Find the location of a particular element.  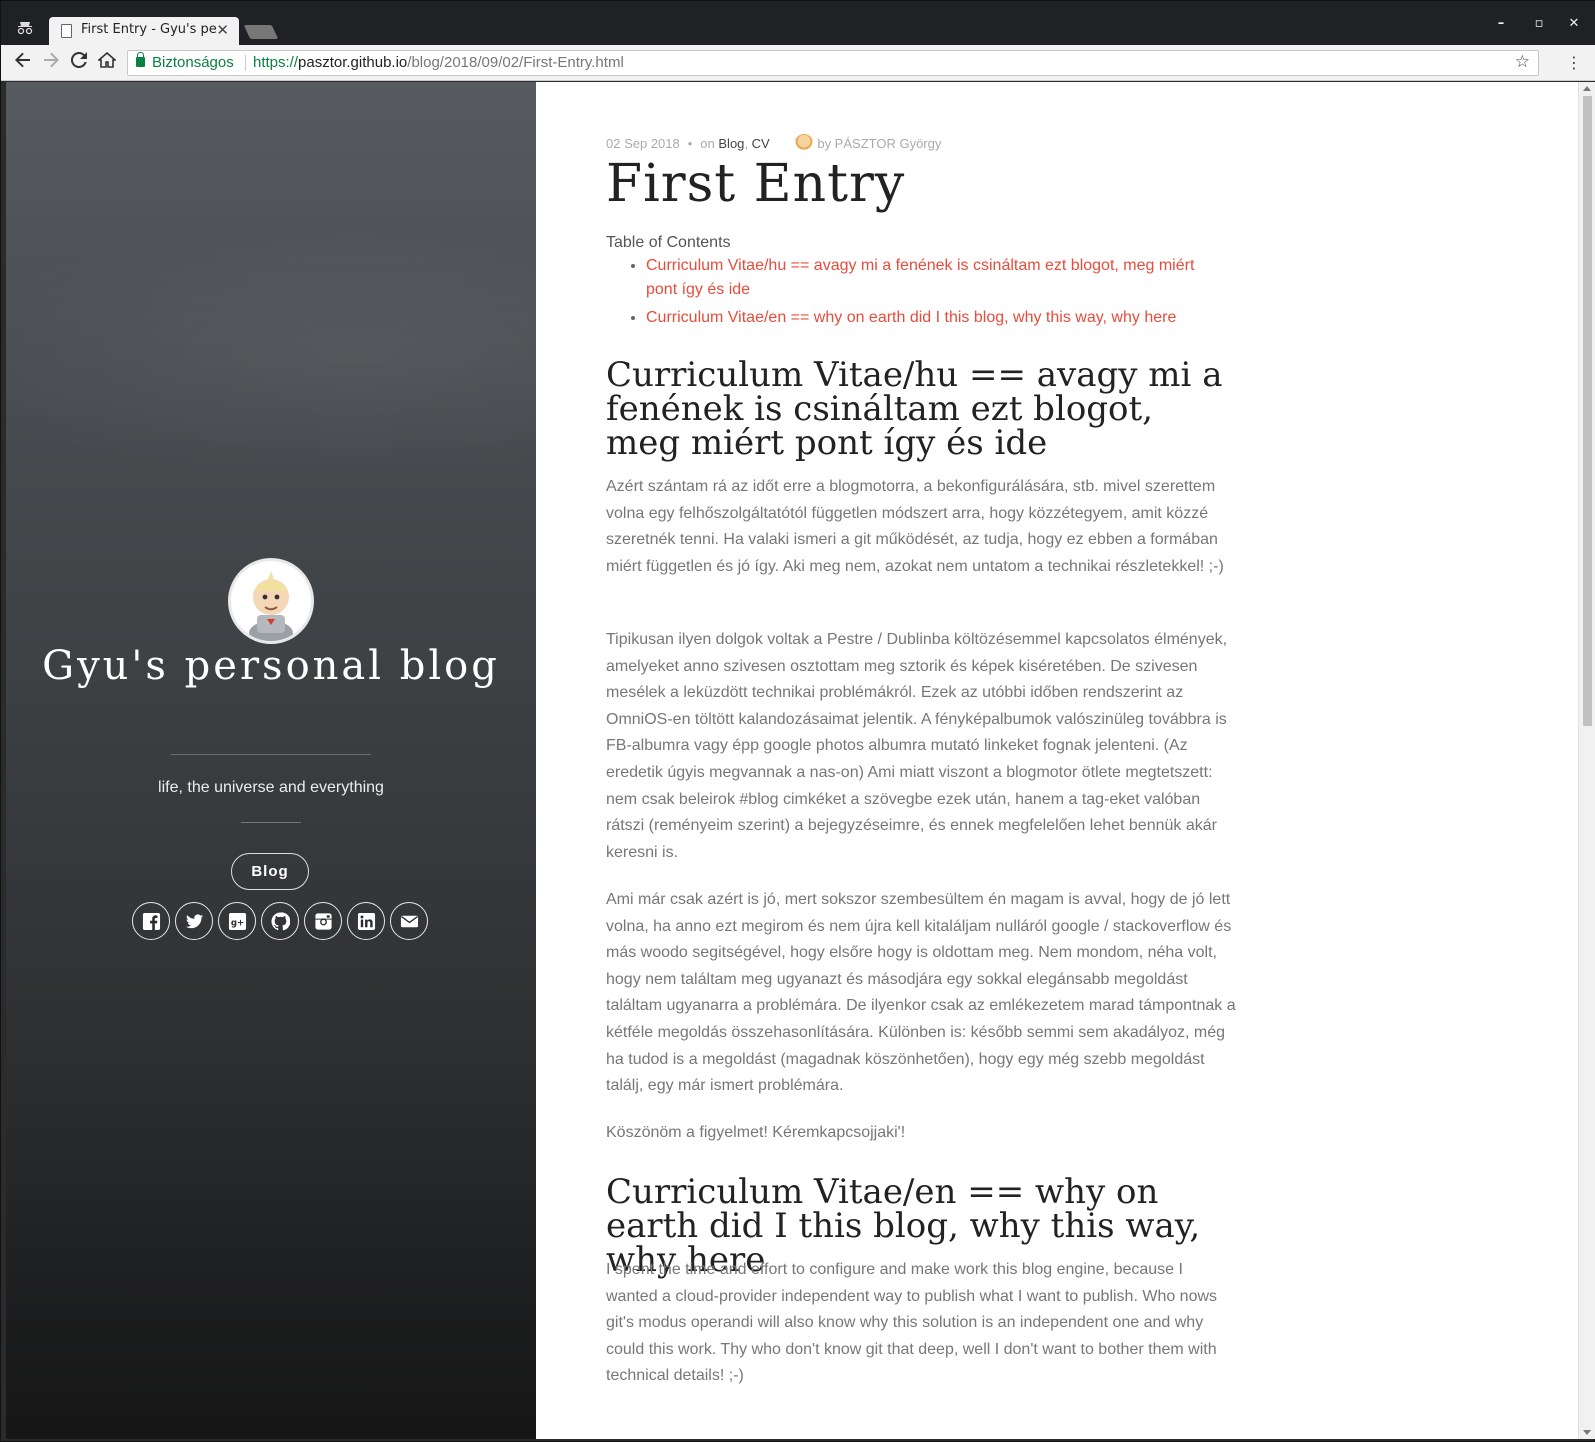

tab-active: First Entry - Gyu's personal blog ✕ is located at coordinates (144, 31).